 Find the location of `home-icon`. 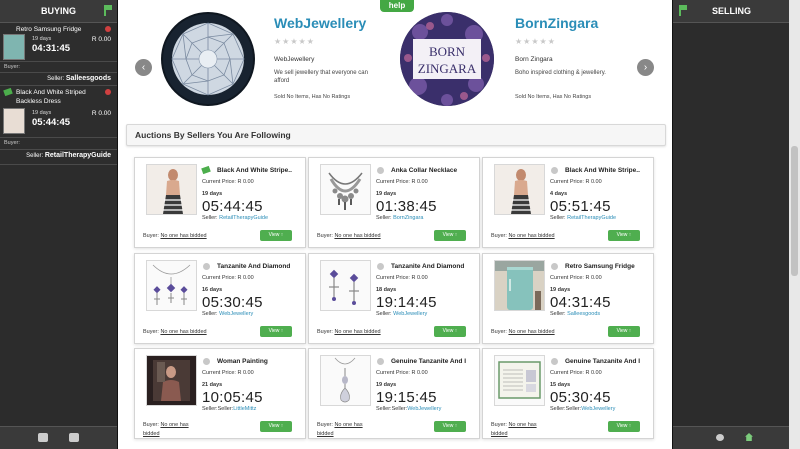

home-icon is located at coordinates (749, 437).